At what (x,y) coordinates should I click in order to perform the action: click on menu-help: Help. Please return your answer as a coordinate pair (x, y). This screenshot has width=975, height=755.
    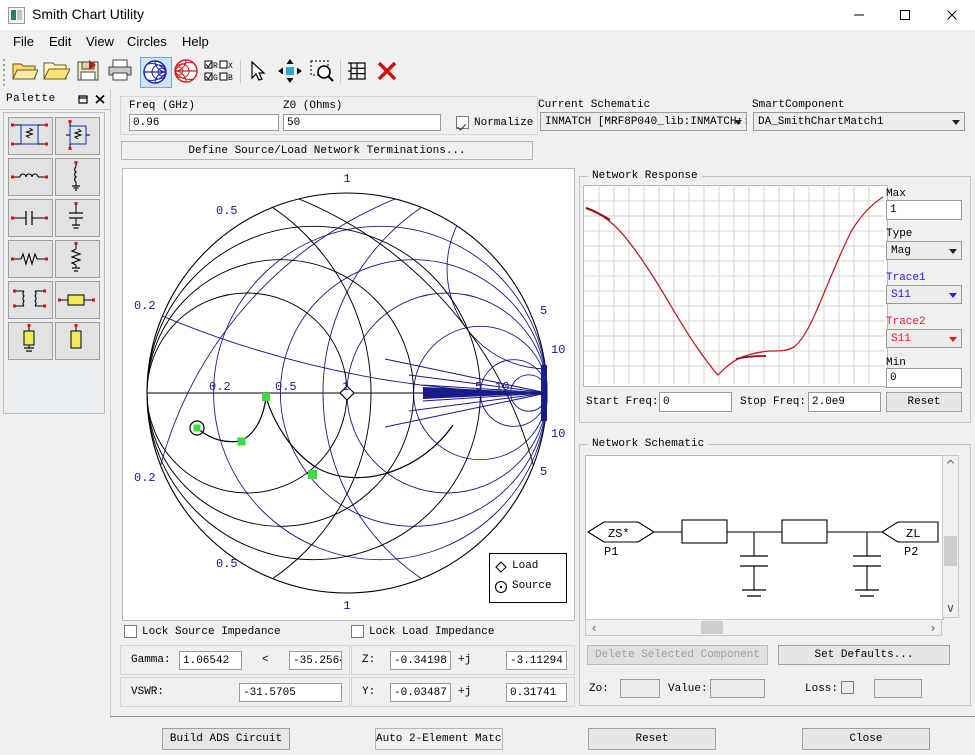
    Looking at the image, I should click on (195, 42).